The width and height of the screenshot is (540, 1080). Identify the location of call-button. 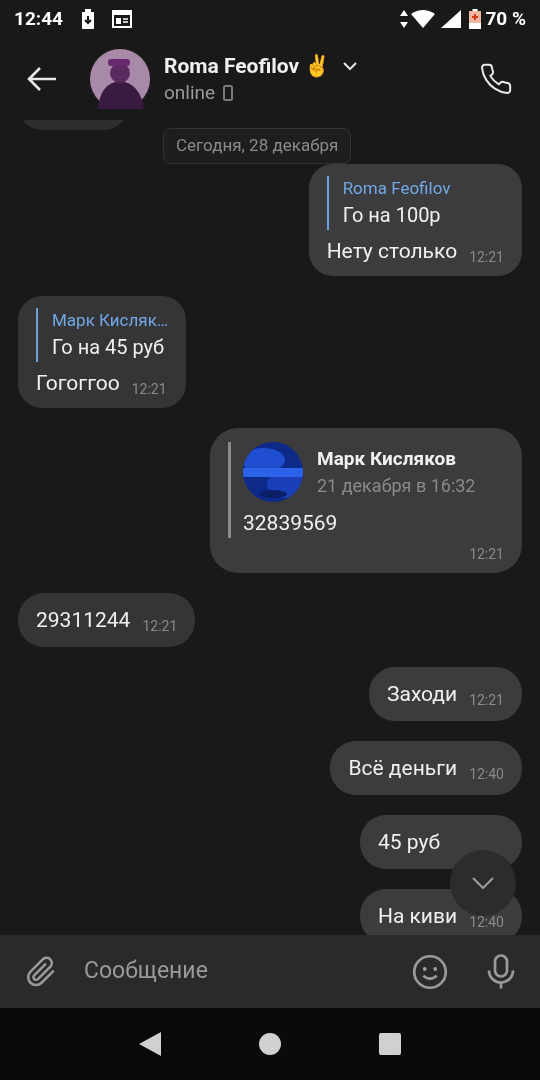
(496, 79).